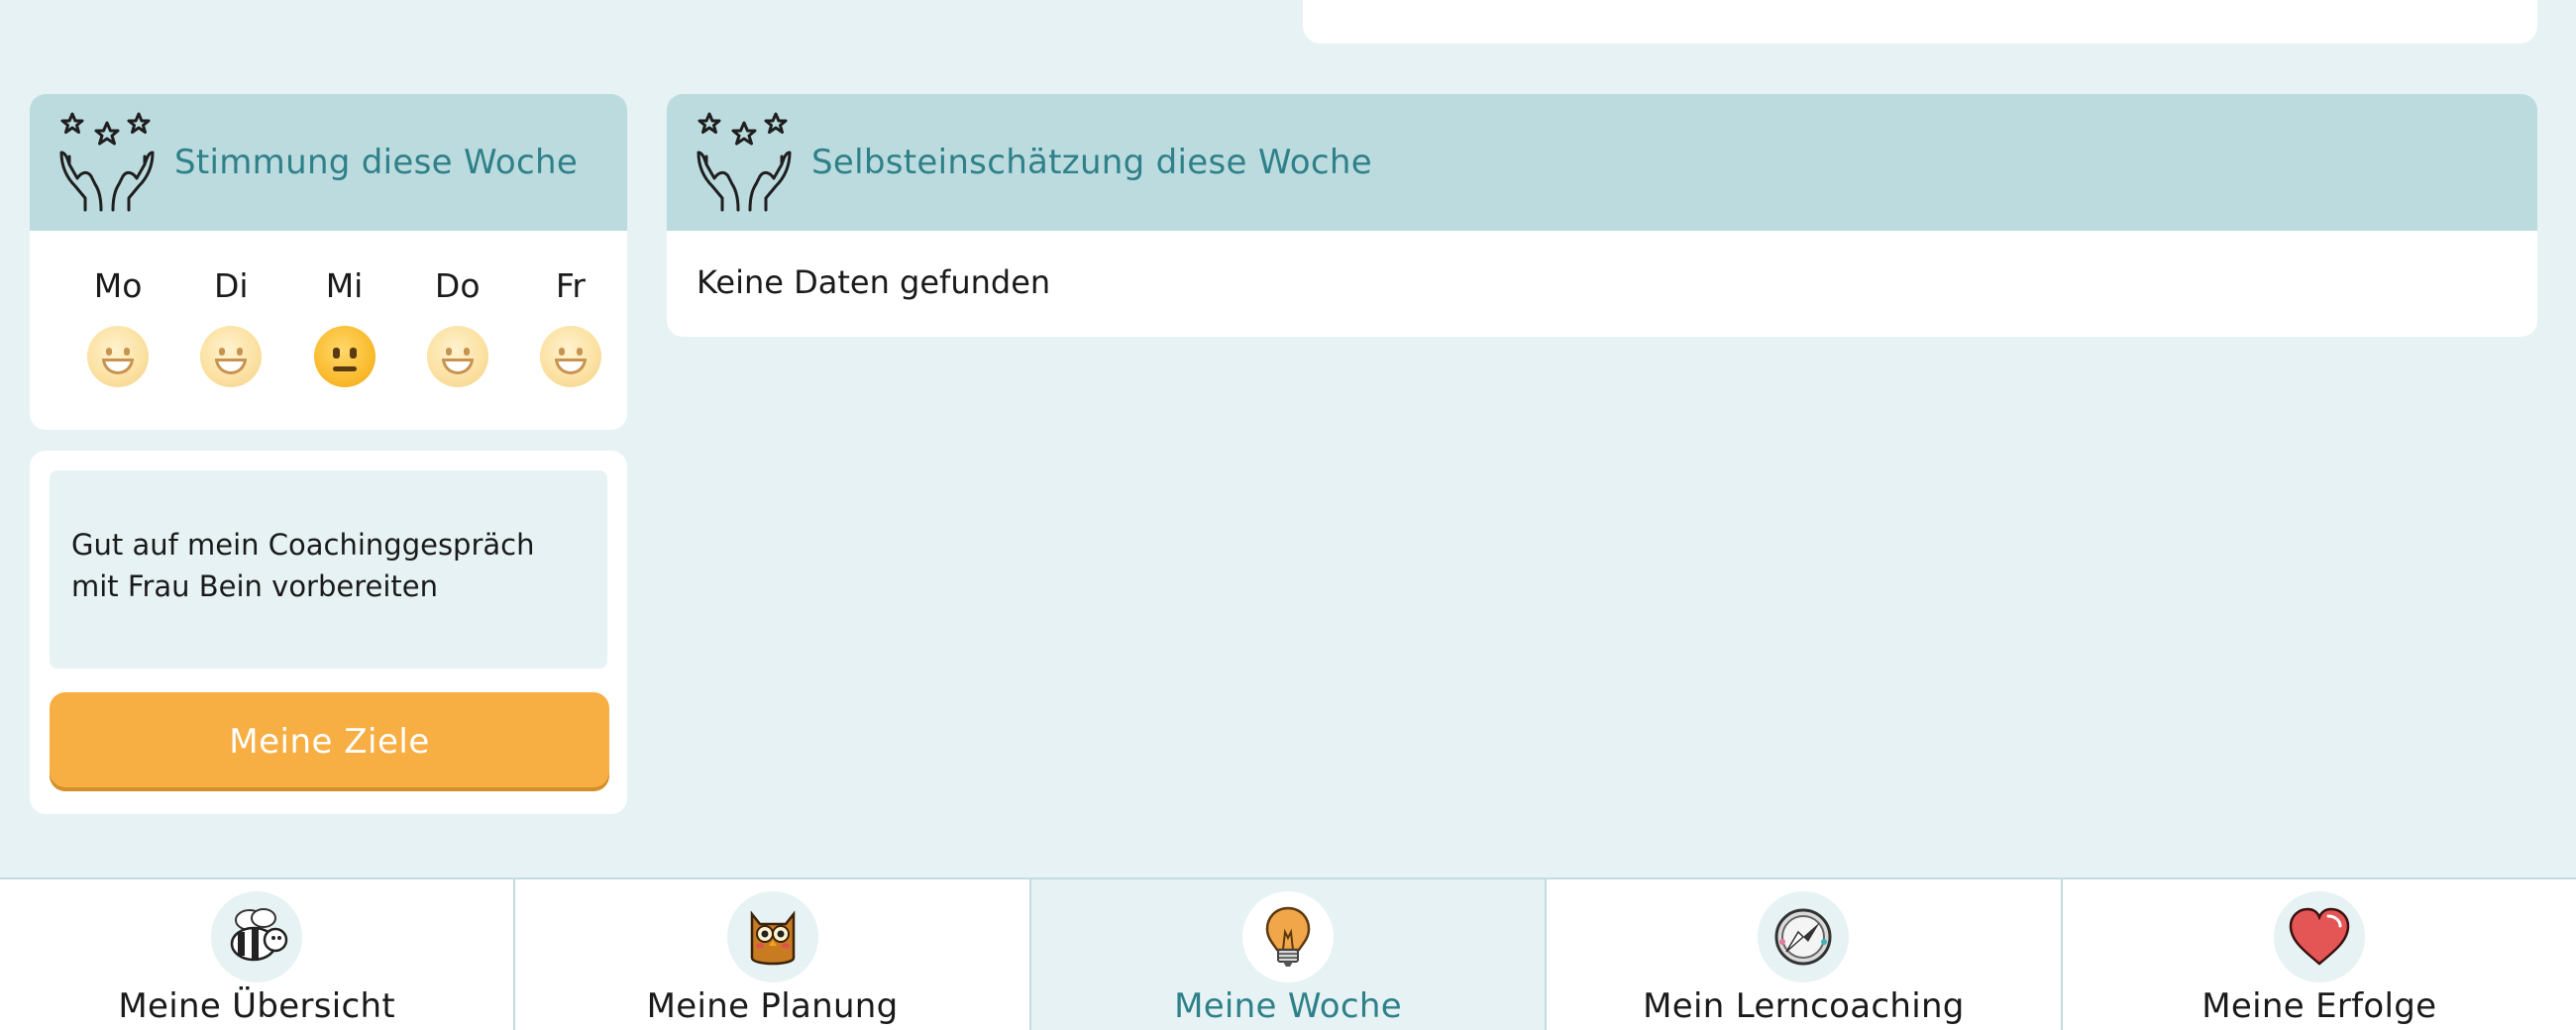 This screenshot has height=1030, width=2576. I want to click on mood-card: Stimmung diese Woche Mo Di Mi Do Fr, so click(328, 262).